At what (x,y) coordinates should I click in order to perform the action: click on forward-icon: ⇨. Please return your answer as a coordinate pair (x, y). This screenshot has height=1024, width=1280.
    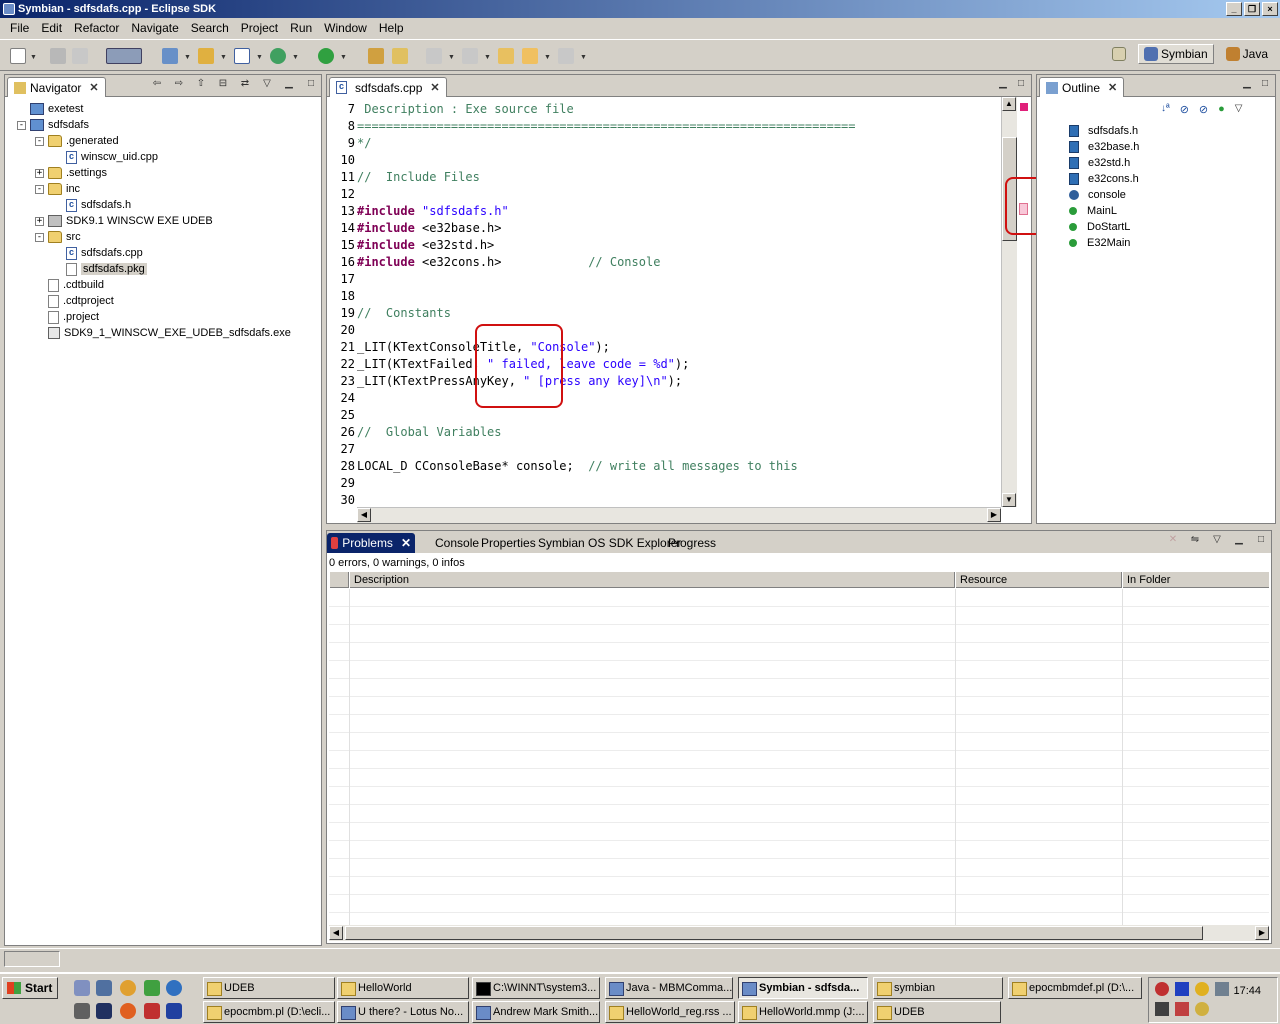
    Looking at the image, I should click on (179, 85).